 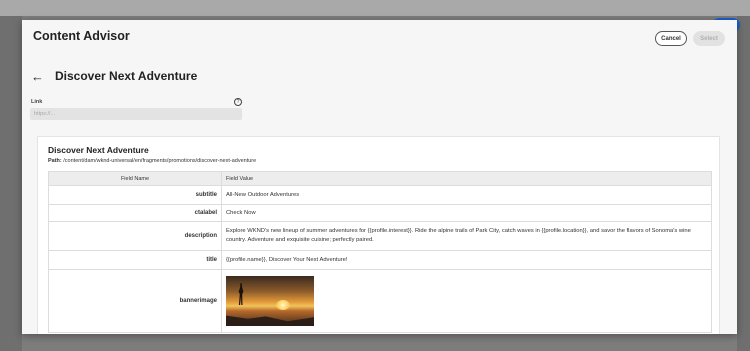 What do you see at coordinates (81, 36) in the screenshot?
I see `dialog-title: Content Advisor` at bounding box center [81, 36].